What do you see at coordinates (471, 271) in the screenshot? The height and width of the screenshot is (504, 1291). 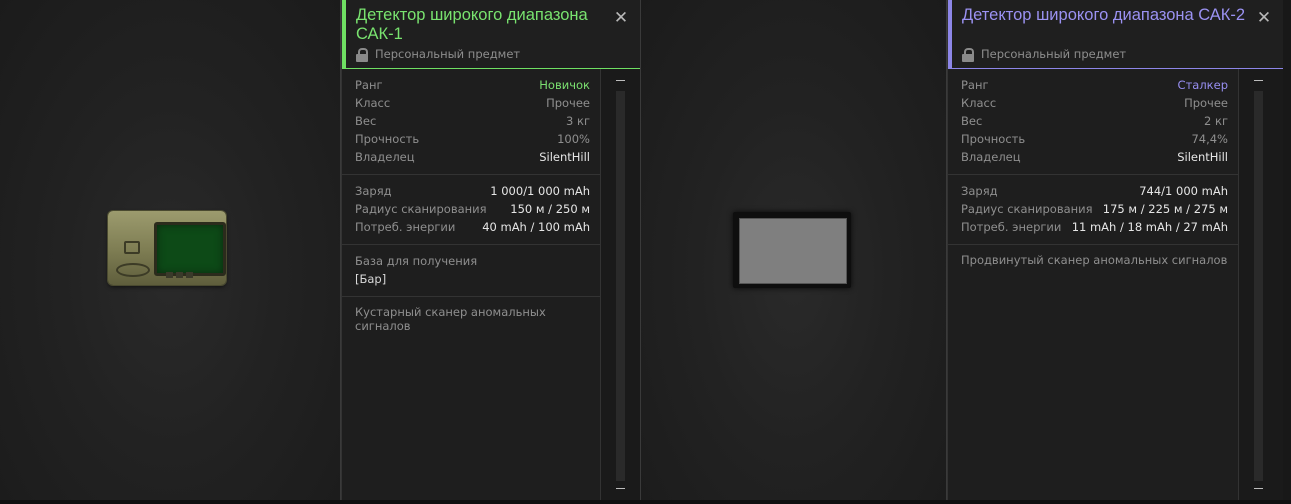 I see `obtain-section: База для получения [Бар]` at bounding box center [471, 271].